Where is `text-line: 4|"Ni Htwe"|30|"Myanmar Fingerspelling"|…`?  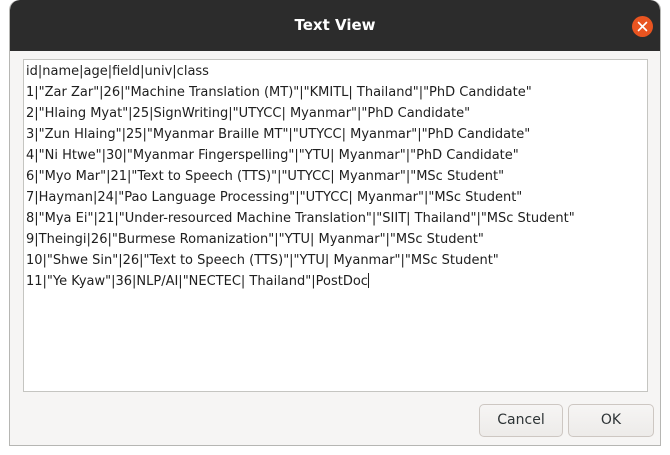
text-line: 4|"Ni Htwe"|30|"Myanmar Fingerspelling"|… is located at coordinates (272, 155).